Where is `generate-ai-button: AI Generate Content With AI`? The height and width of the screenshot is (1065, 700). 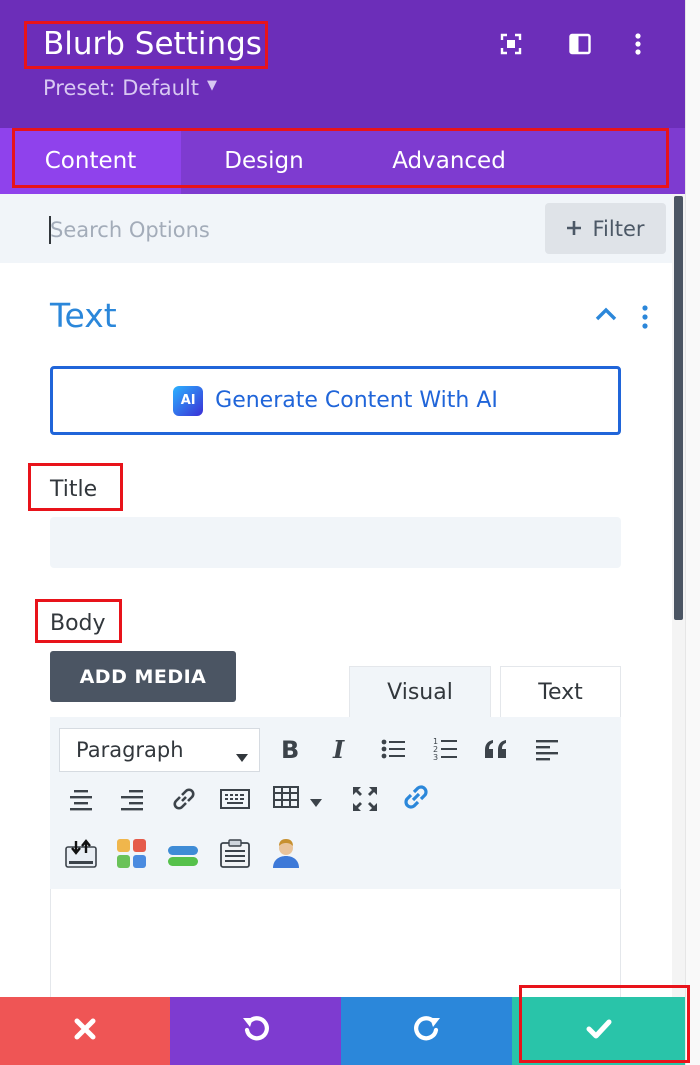 generate-ai-button: AI Generate Content With AI is located at coordinates (335, 400).